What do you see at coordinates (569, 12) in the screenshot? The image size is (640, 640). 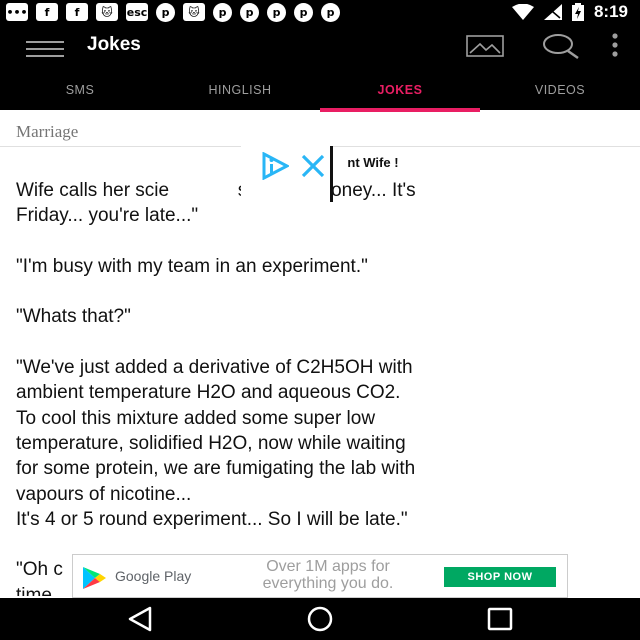 I see `system-icons: 8:19` at bounding box center [569, 12].